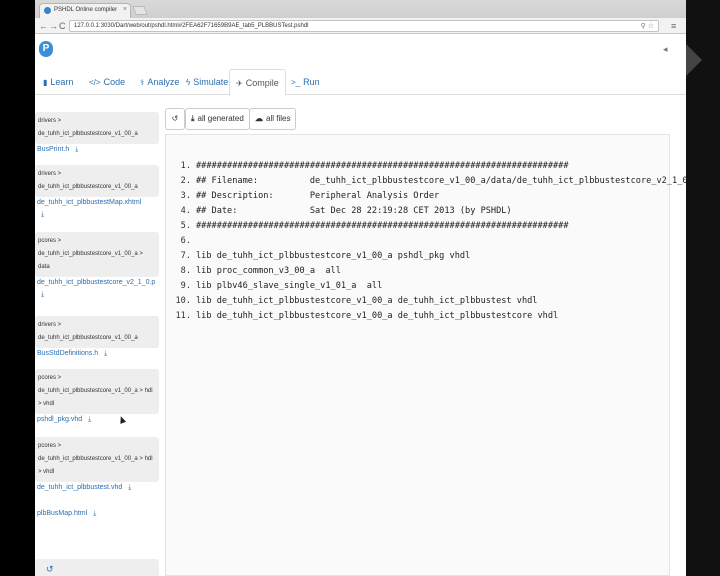 The height and width of the screenshot is (576, 720). I want to click on download-all-generated-button: ⤓ all generated, so click(217, 119).